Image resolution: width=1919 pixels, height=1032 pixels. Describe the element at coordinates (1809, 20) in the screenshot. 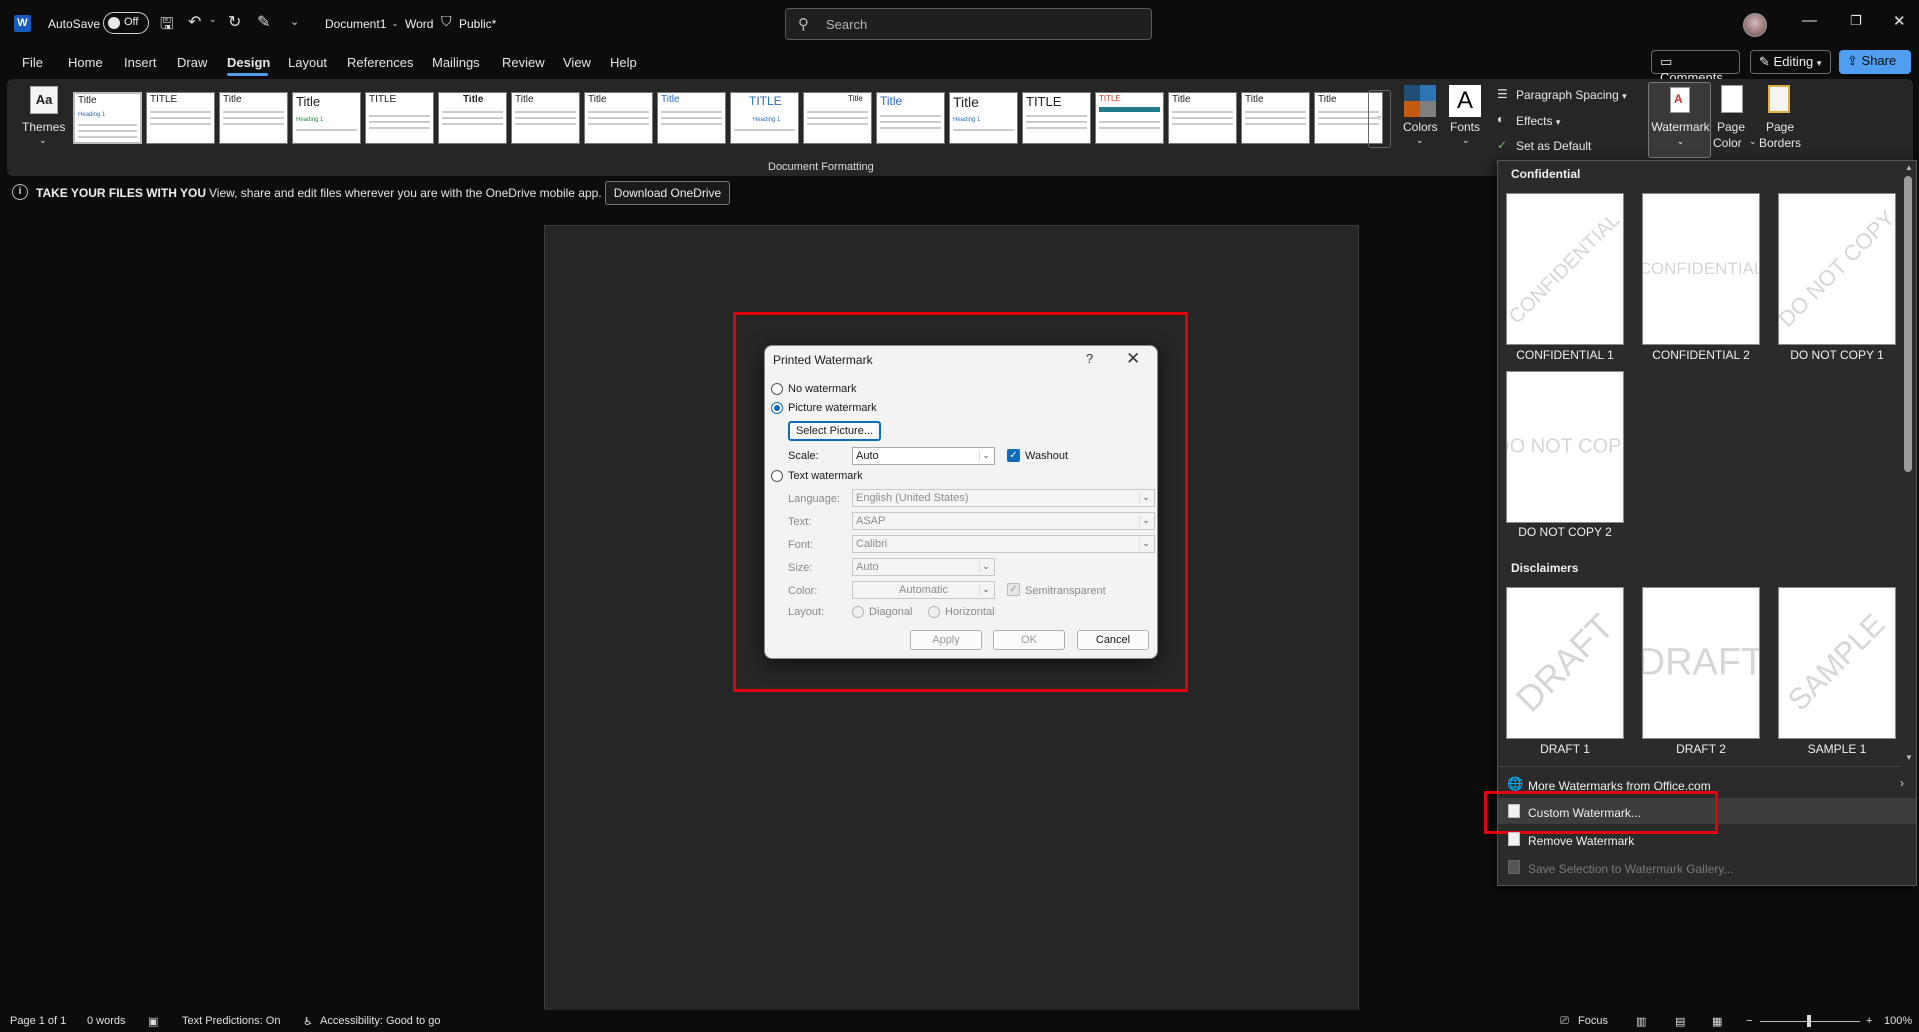

I see `minimize-icon: —` at that location.